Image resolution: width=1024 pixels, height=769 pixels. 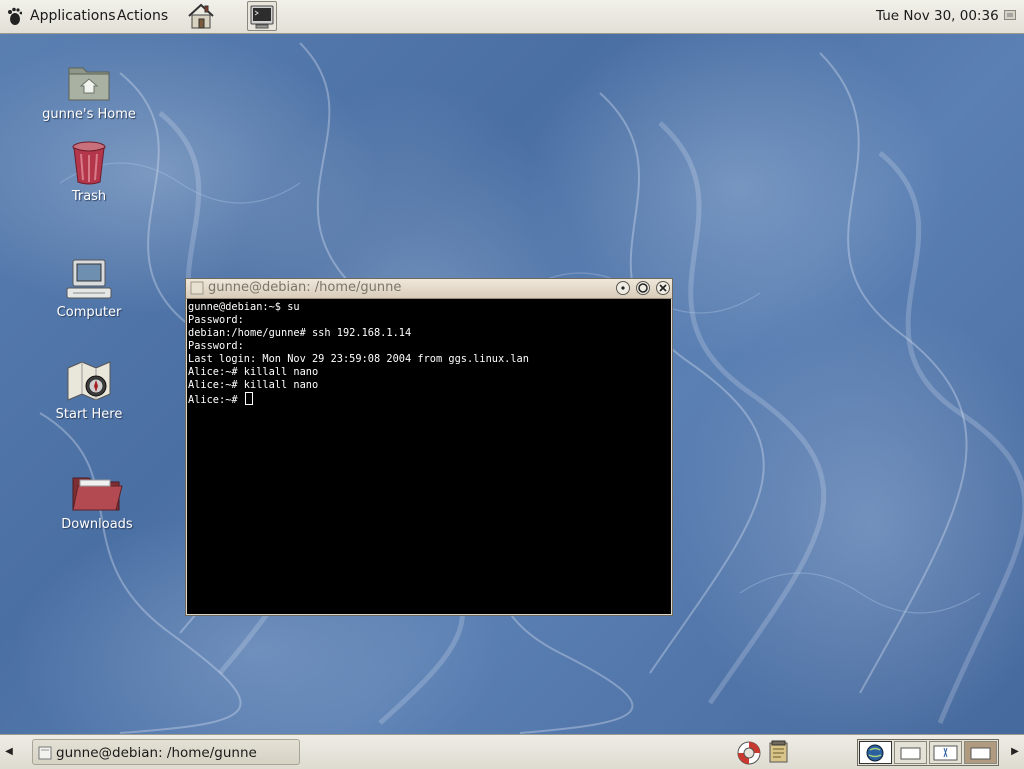 I want to click on desktop-icon-home: gunne's Home, so click(x=89, y=91).